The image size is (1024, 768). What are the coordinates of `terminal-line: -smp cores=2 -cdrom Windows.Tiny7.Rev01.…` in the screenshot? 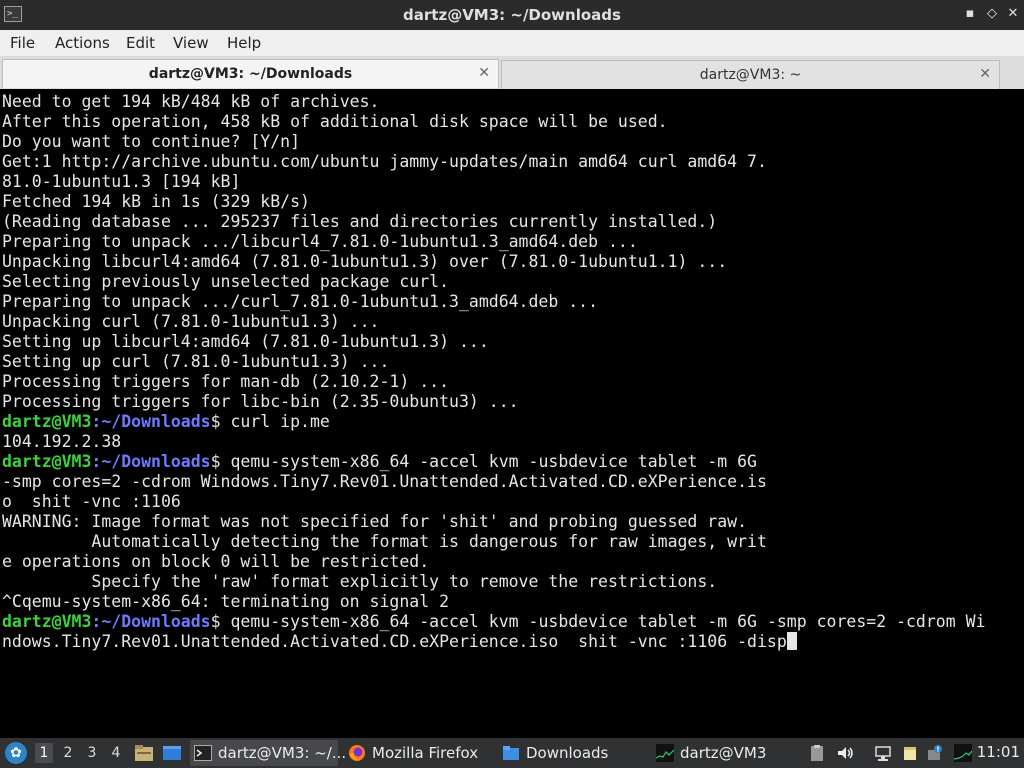 It's located at (384, 482).